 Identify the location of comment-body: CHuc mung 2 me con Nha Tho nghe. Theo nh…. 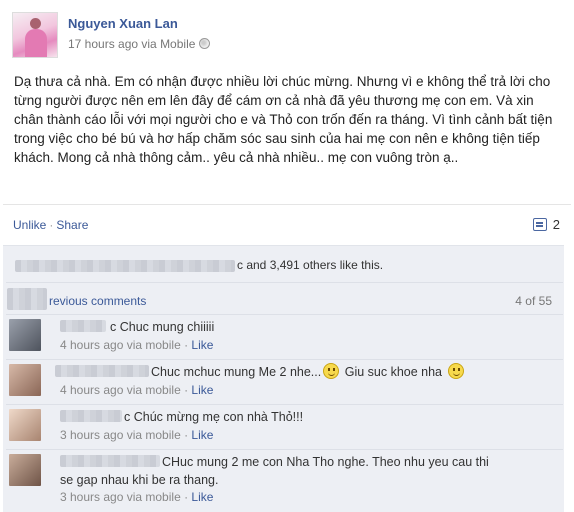
(280, 471).